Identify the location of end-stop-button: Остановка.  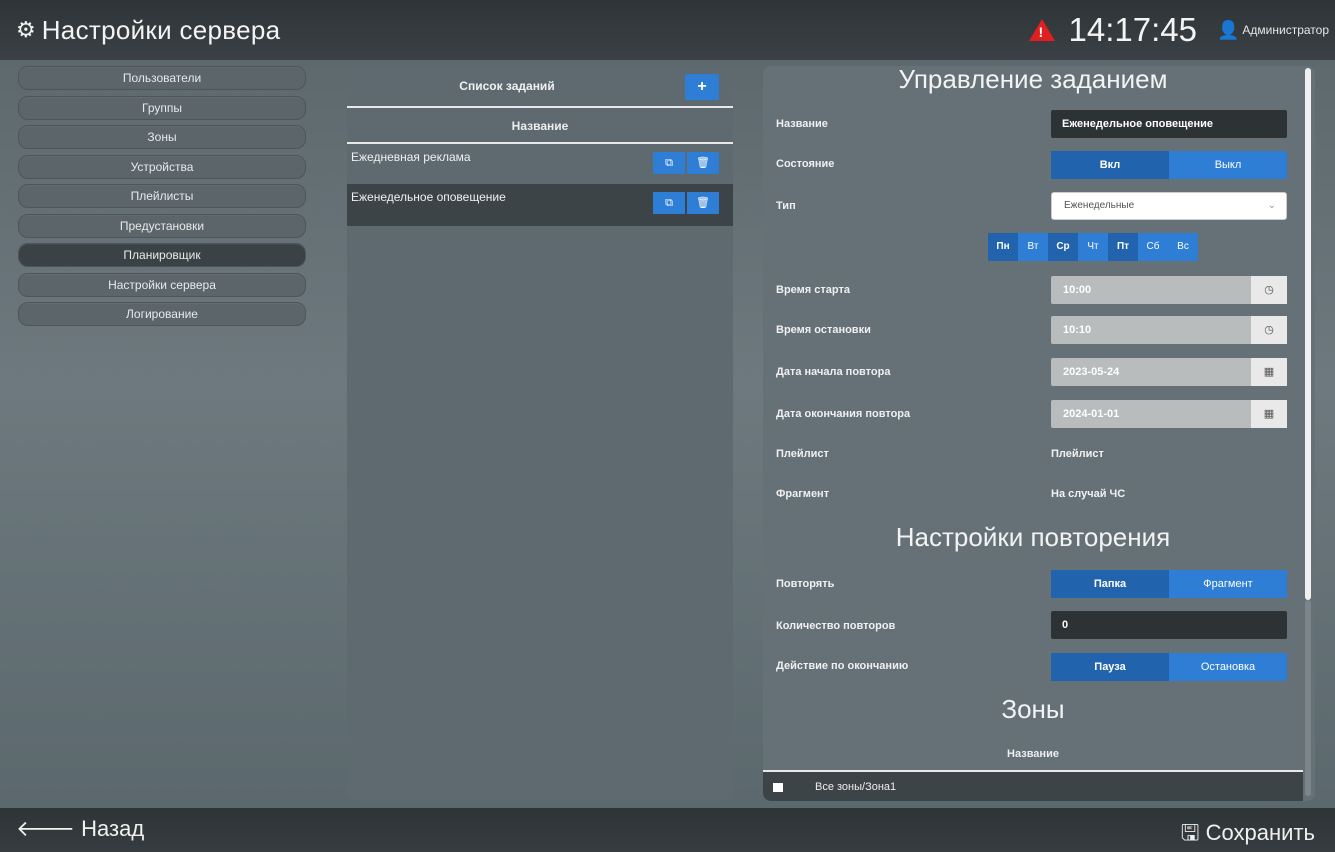
(1228, 667).